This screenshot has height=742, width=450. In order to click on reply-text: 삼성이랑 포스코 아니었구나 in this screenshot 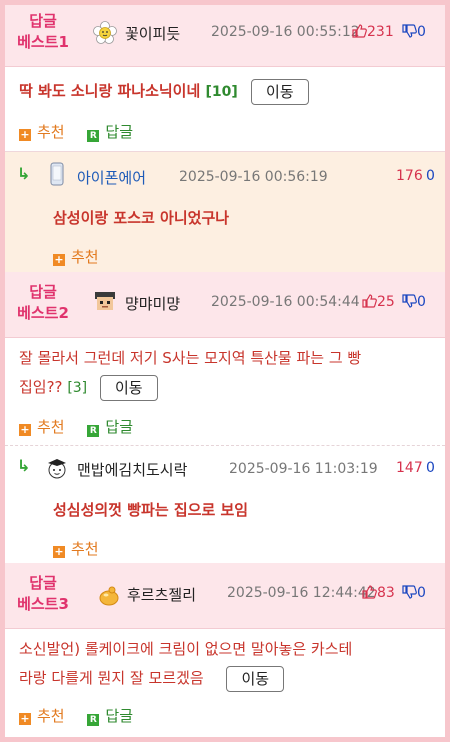, I will do `click(141, 218)`.